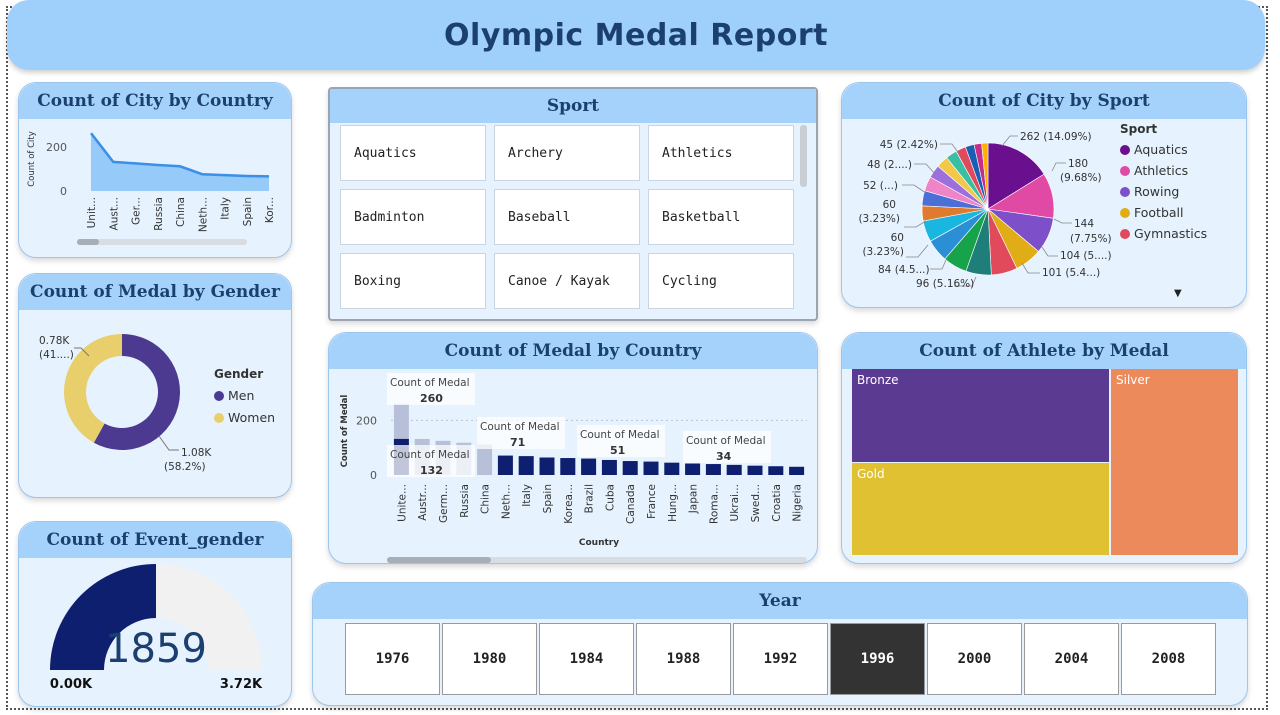 Image resolution: width=1280 pixels, height=715 pixels. I want to click on year-slicer-item: 2008, so click(1168, 659).